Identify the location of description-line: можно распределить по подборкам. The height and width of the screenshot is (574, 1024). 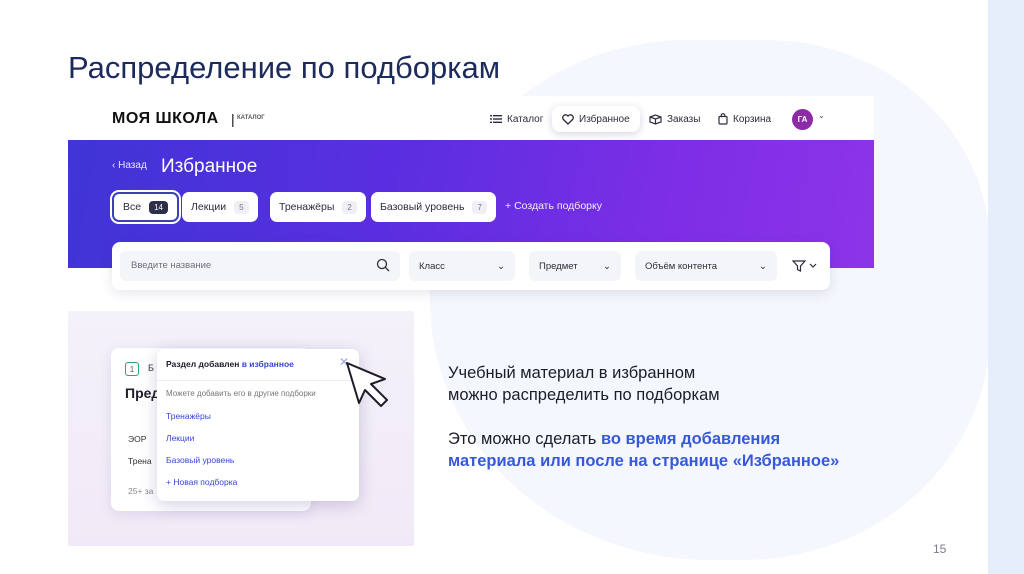
(584, 395).